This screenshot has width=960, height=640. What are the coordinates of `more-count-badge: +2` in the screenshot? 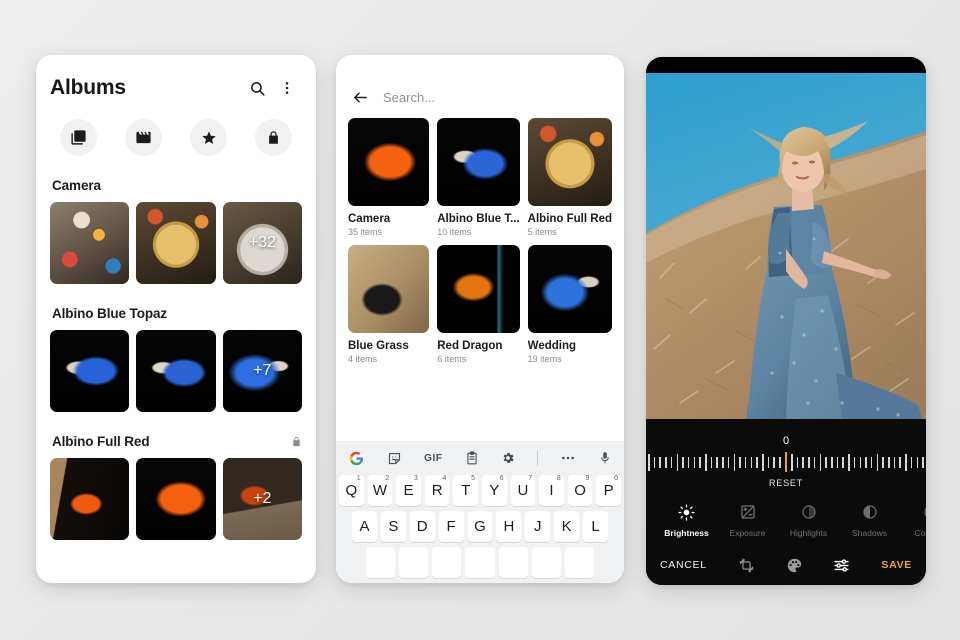 It's located at (262, 498).